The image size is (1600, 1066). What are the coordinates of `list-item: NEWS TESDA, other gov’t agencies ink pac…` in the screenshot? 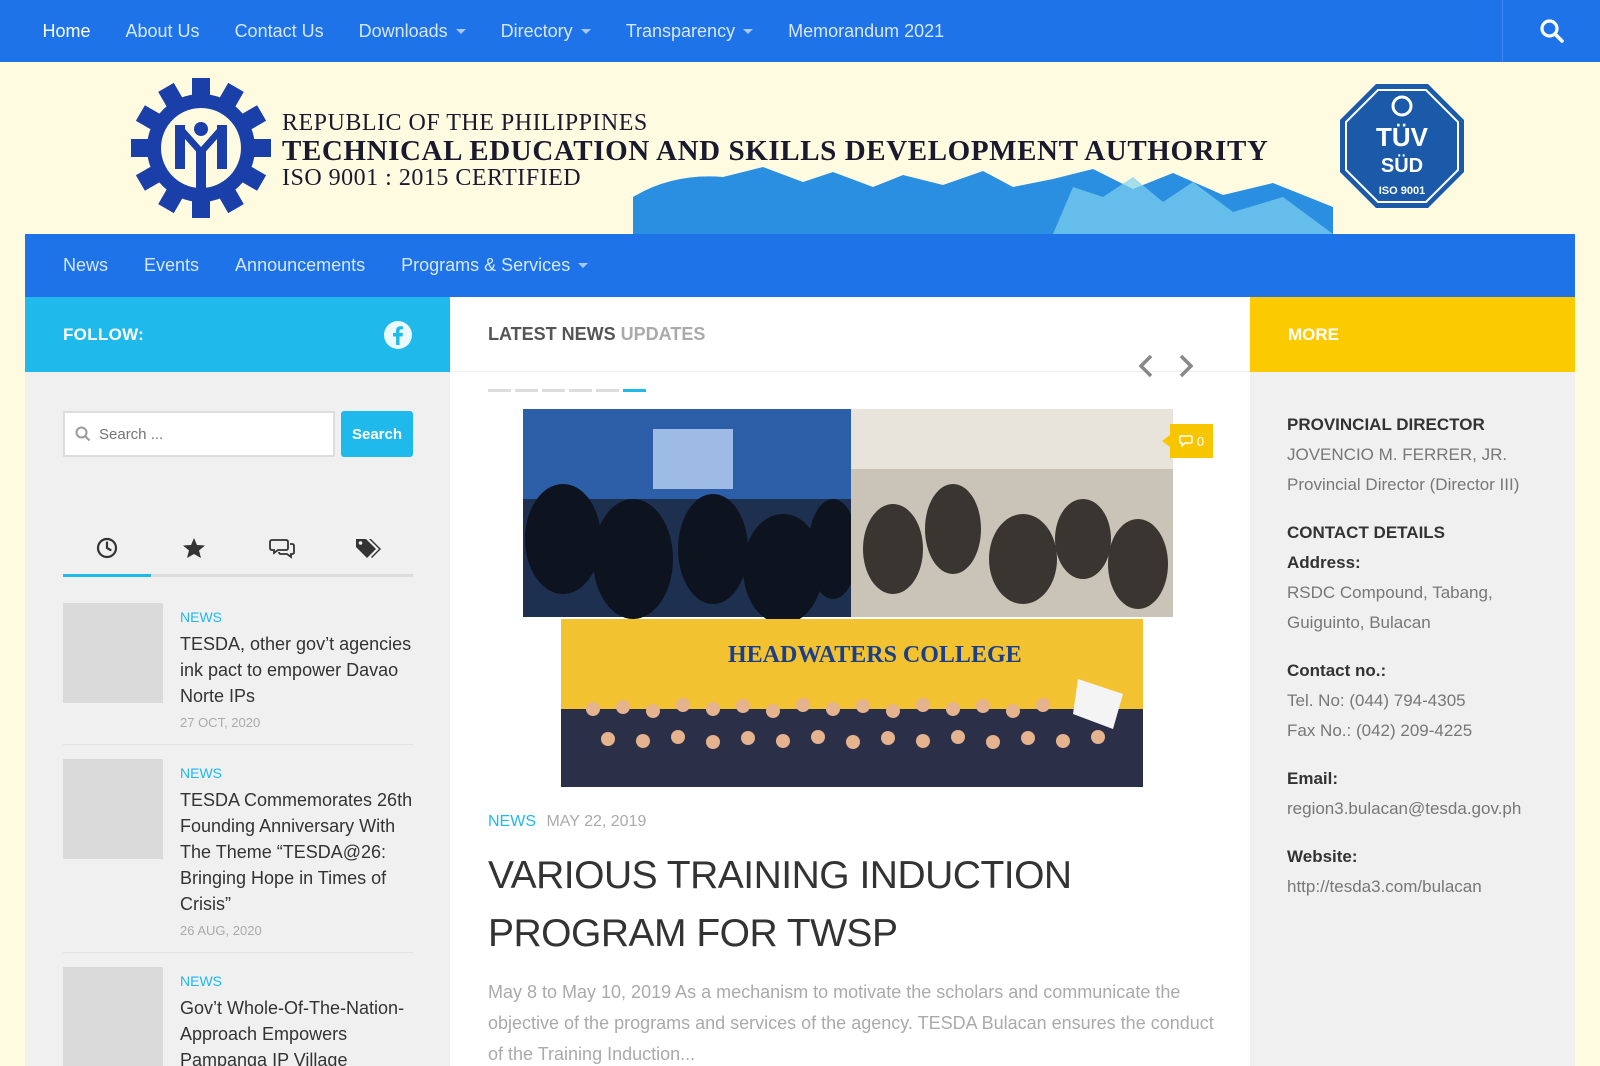 It's located at (238, 674).